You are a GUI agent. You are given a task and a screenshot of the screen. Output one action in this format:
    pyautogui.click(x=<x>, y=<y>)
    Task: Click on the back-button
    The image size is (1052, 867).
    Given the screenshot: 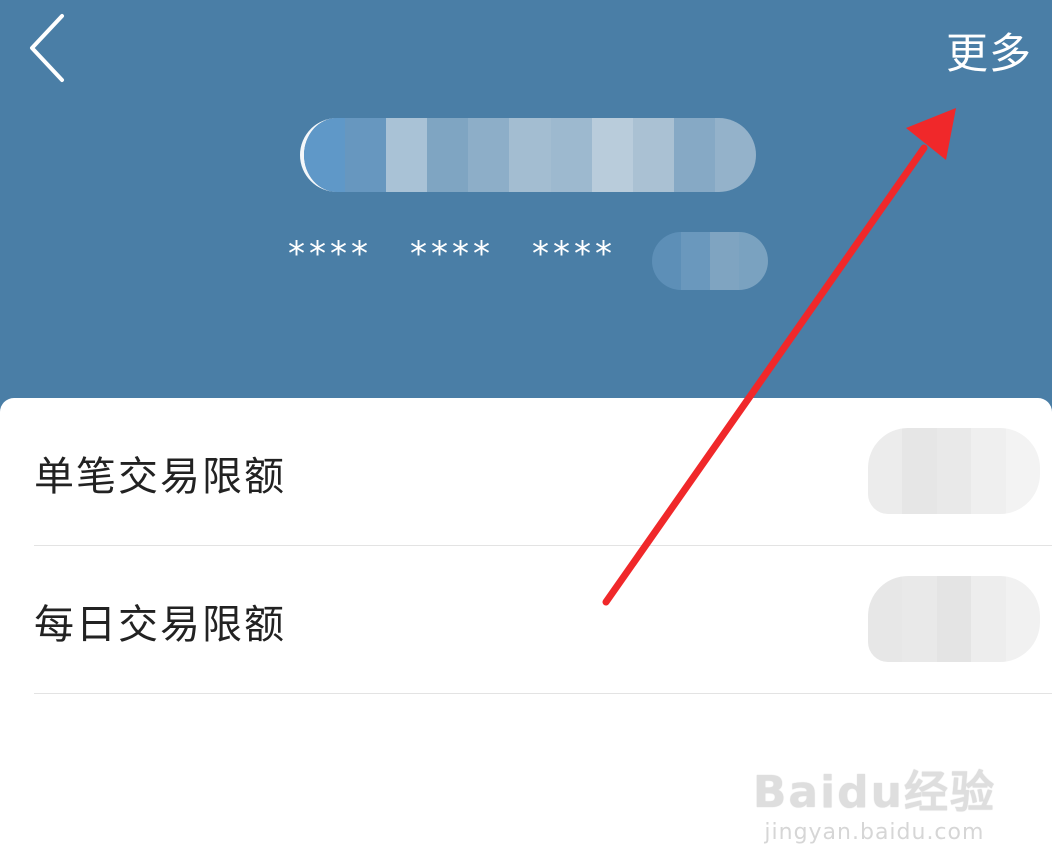 What is the action you would take?
    pyautogui.click(x=50, y=48)
    